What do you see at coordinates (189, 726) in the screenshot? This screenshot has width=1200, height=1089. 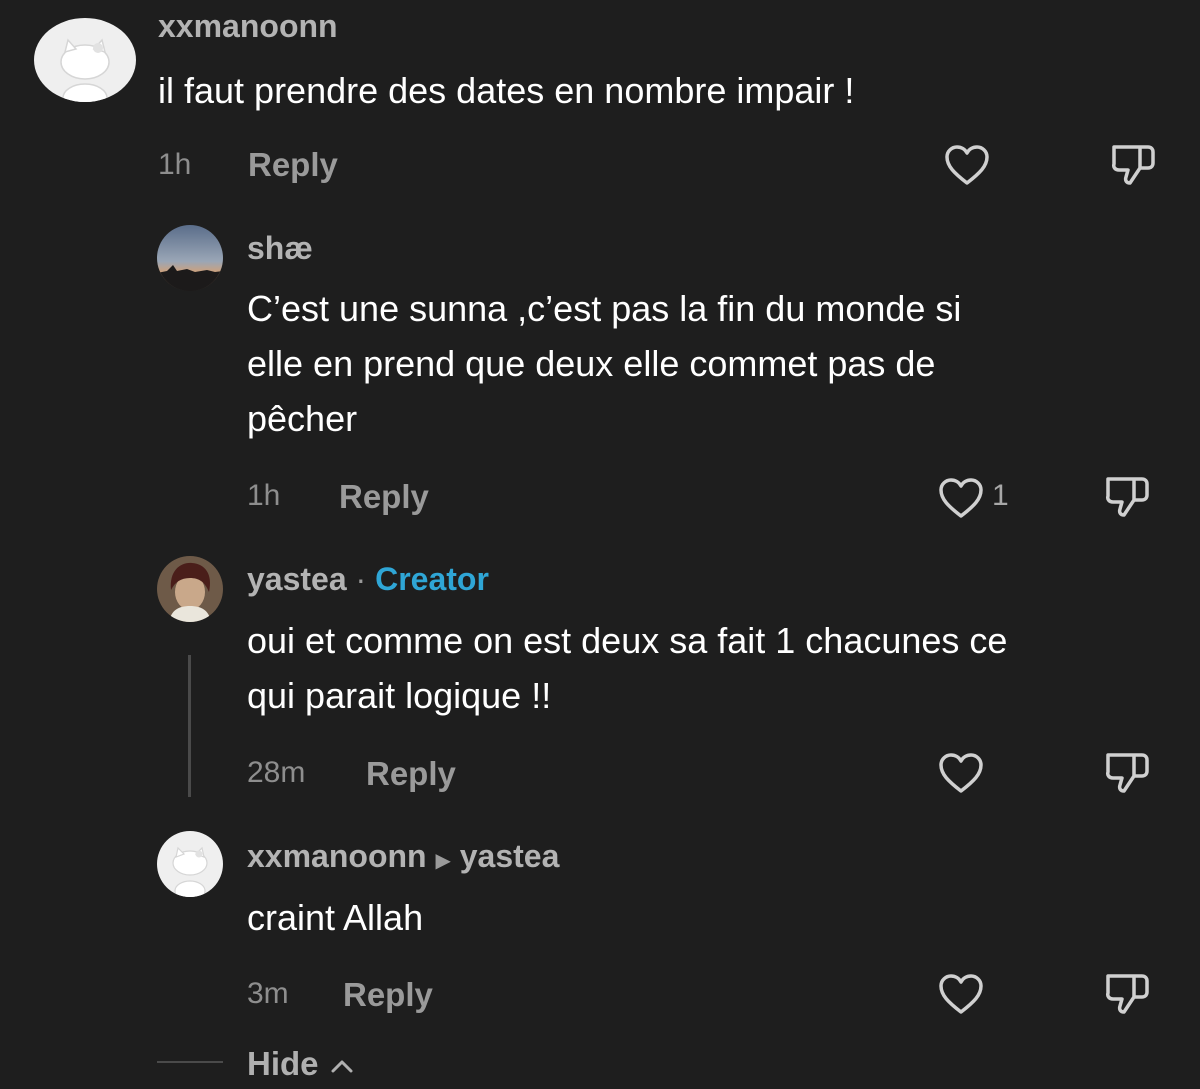 I see `thread-line` at bounding box center [189, 726].